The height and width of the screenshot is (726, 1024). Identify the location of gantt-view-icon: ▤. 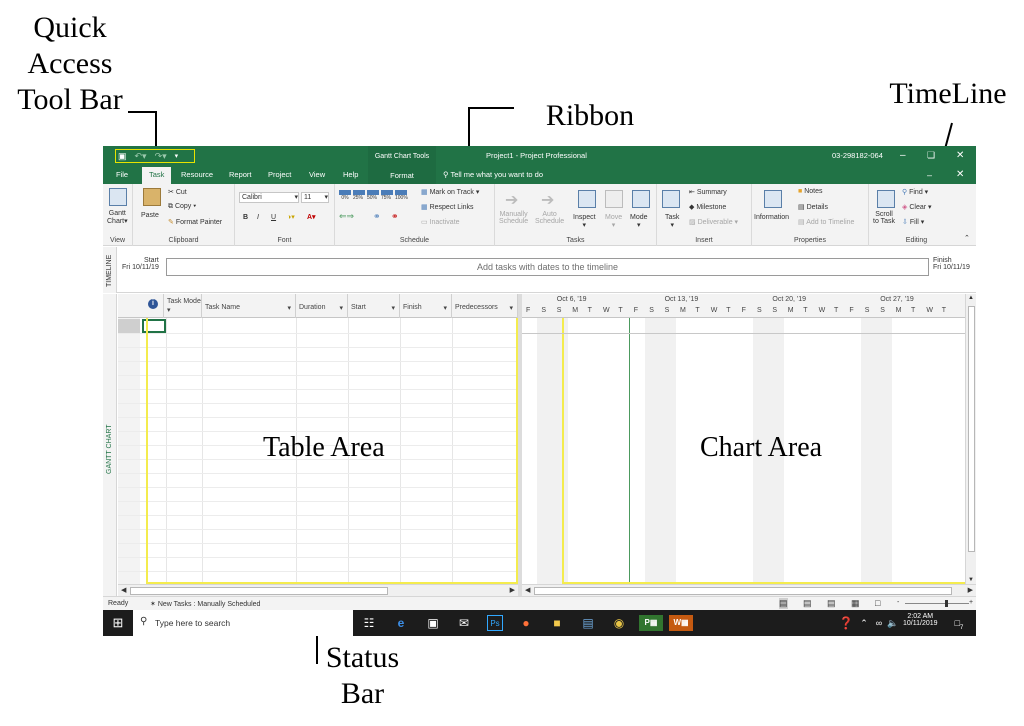
(783, 603).